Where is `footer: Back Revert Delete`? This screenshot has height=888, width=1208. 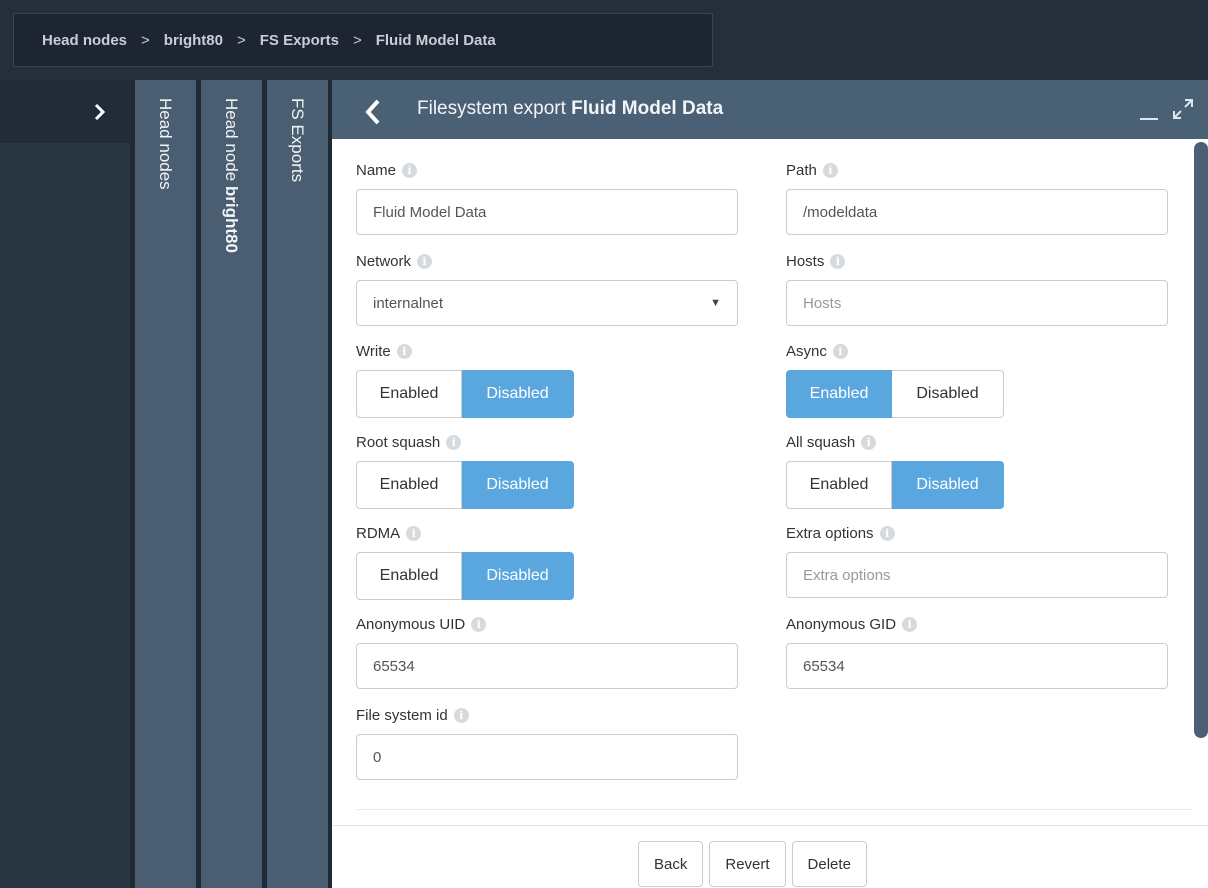 footer: Back Revert Delete is located at coordinates (770, 856).